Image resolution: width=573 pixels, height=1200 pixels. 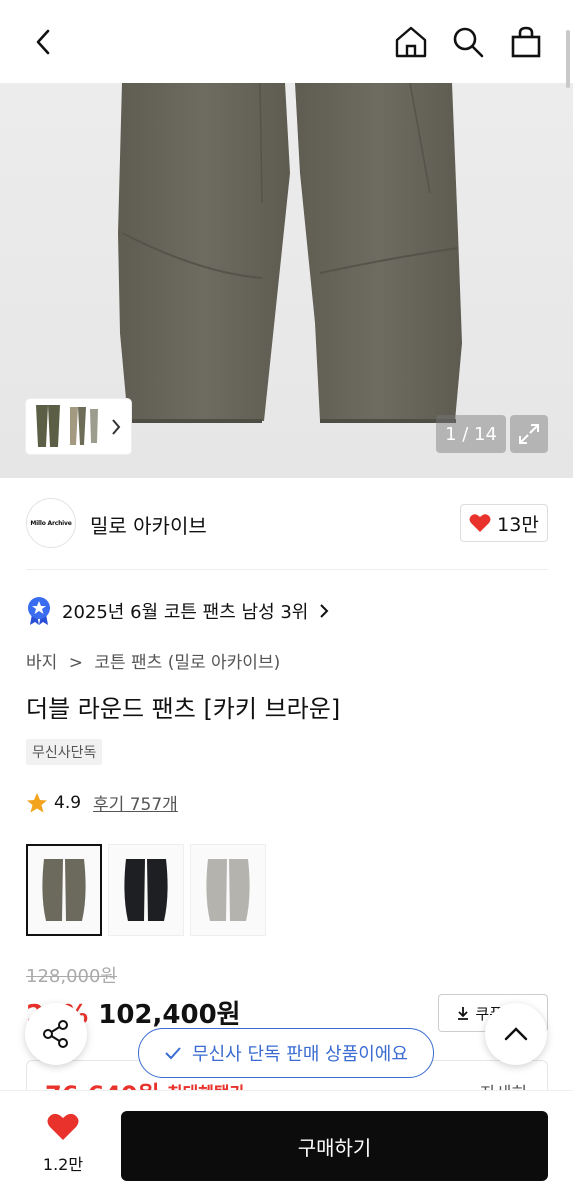 I want to click on color-option-black, so click(x=146, y=890).